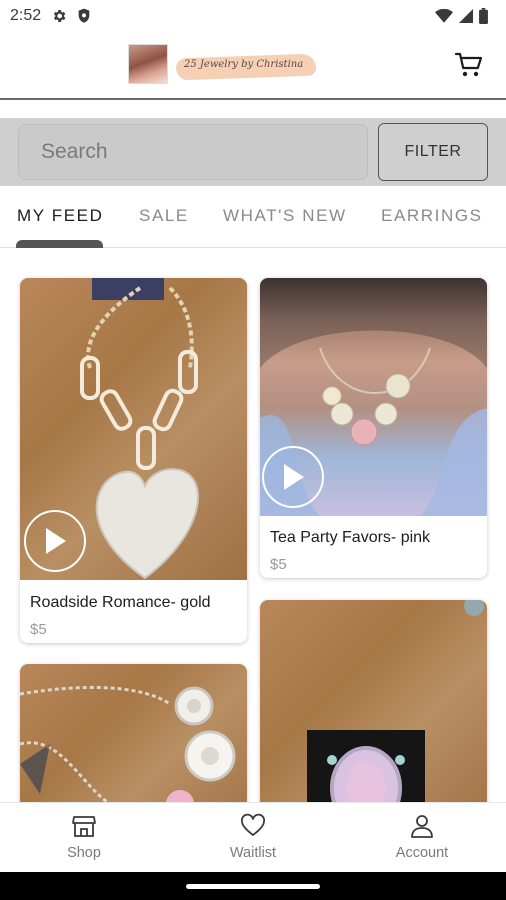 The height and width of the screenshot is (900, 506). Describe the element at coordinates (422, 853) in the screenshot. I see `nav-account-label: Account` at that location.